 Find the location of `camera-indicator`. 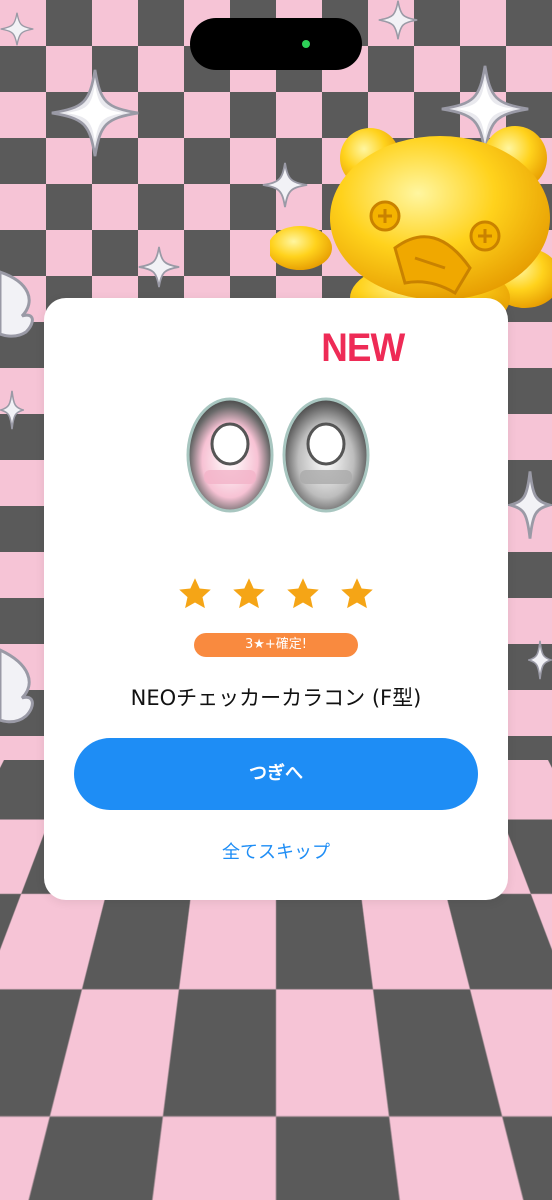

camera-indicator is located at coordinates (306, 44).